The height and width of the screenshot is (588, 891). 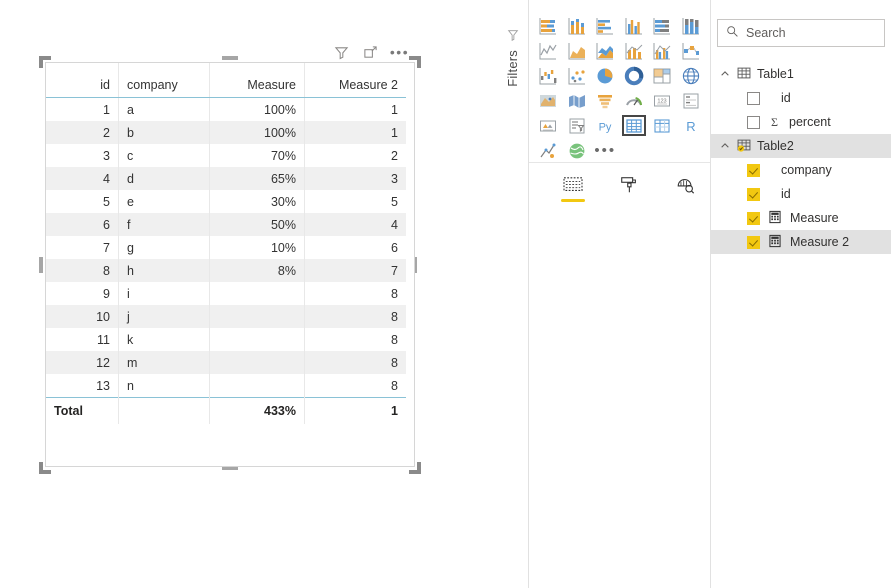 What do you see at coordinates (226, 270) in the screenshot?
I see `table-row: 8 h 8% 7` at bounding box center [226, 270].